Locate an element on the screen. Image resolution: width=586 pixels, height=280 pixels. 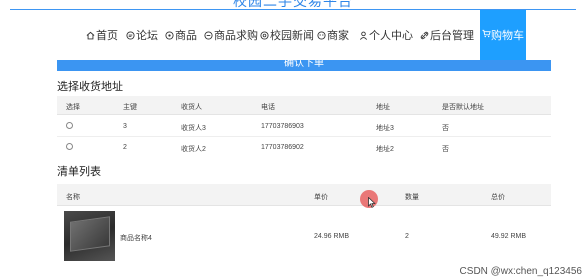
column-header: 主键 is located at coordinates (130, 107).